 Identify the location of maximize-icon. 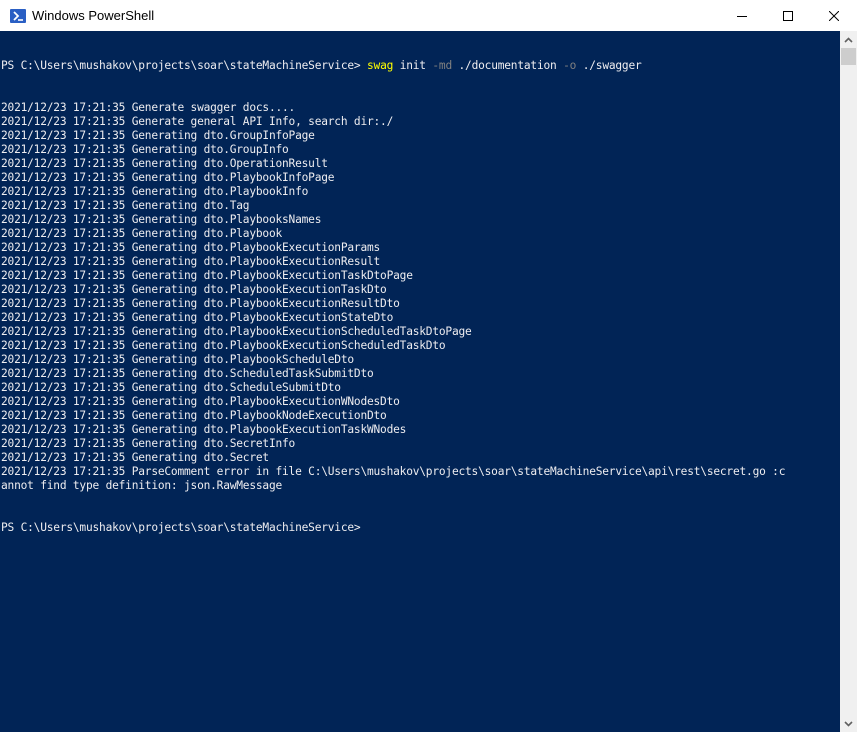
(788, 15).